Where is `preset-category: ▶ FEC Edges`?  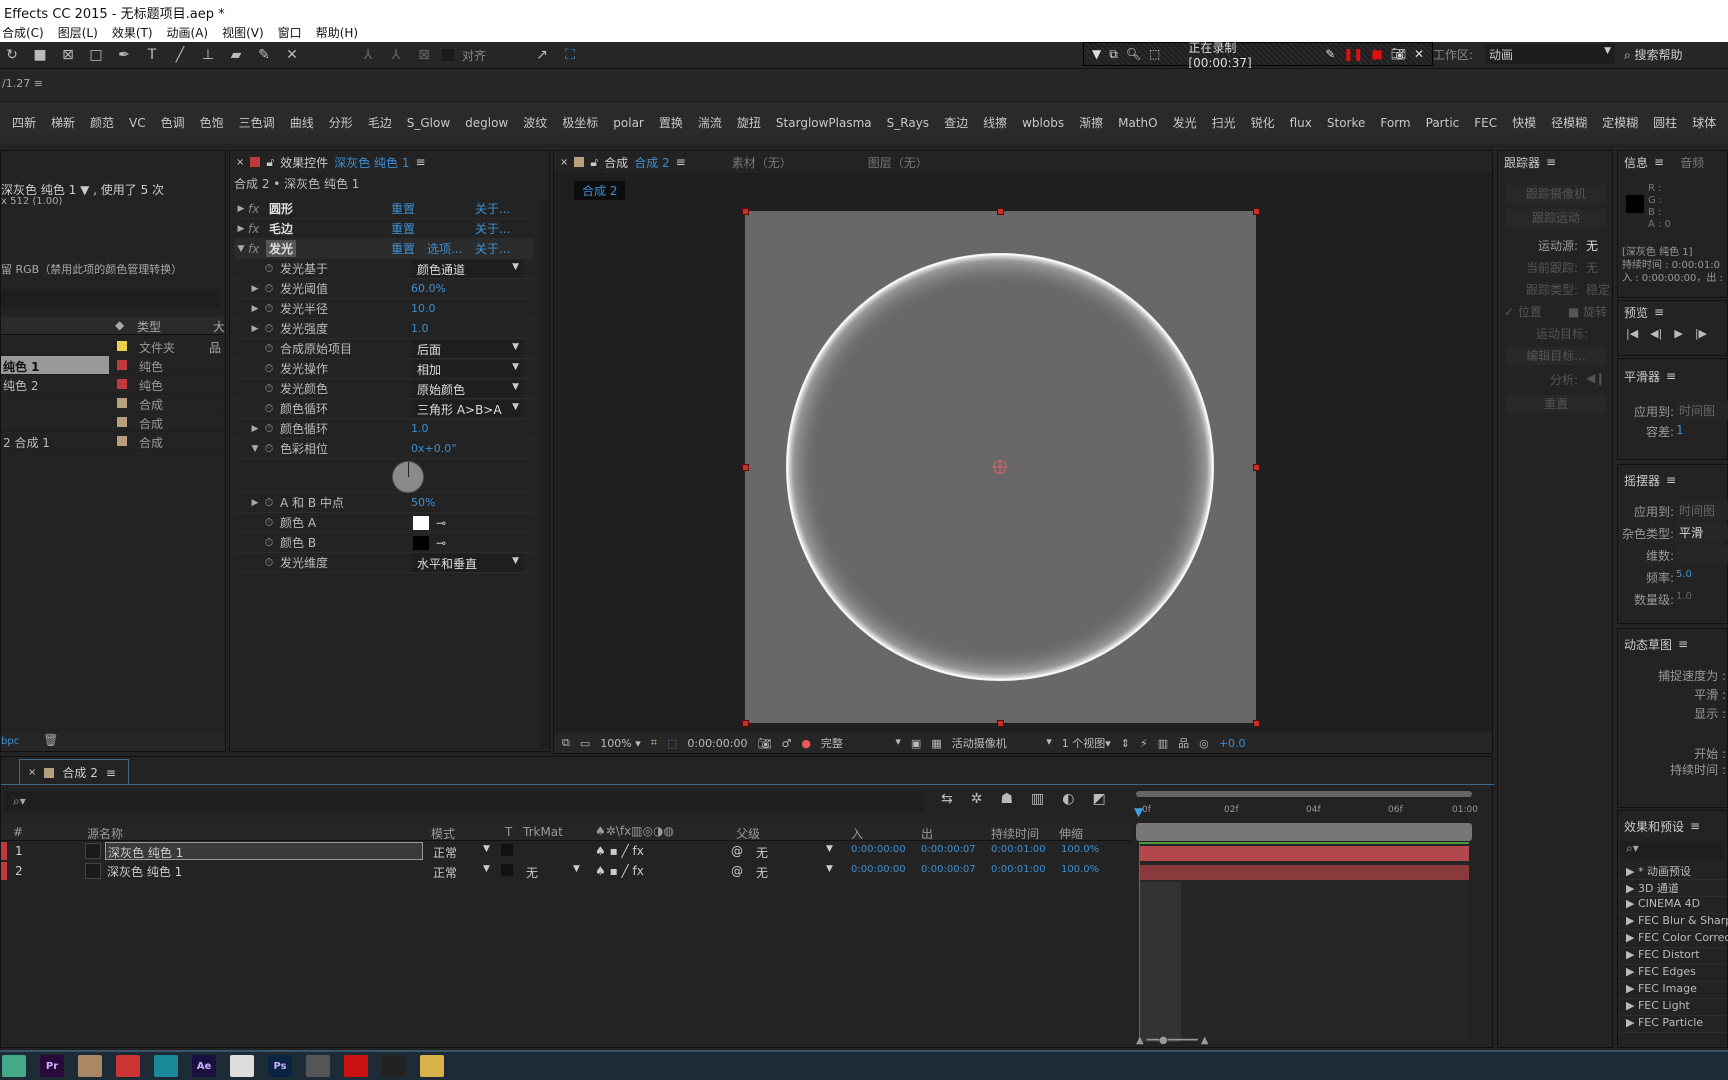 preset-category: ▶ FEC Edges is located at coordinates (1672, 973).